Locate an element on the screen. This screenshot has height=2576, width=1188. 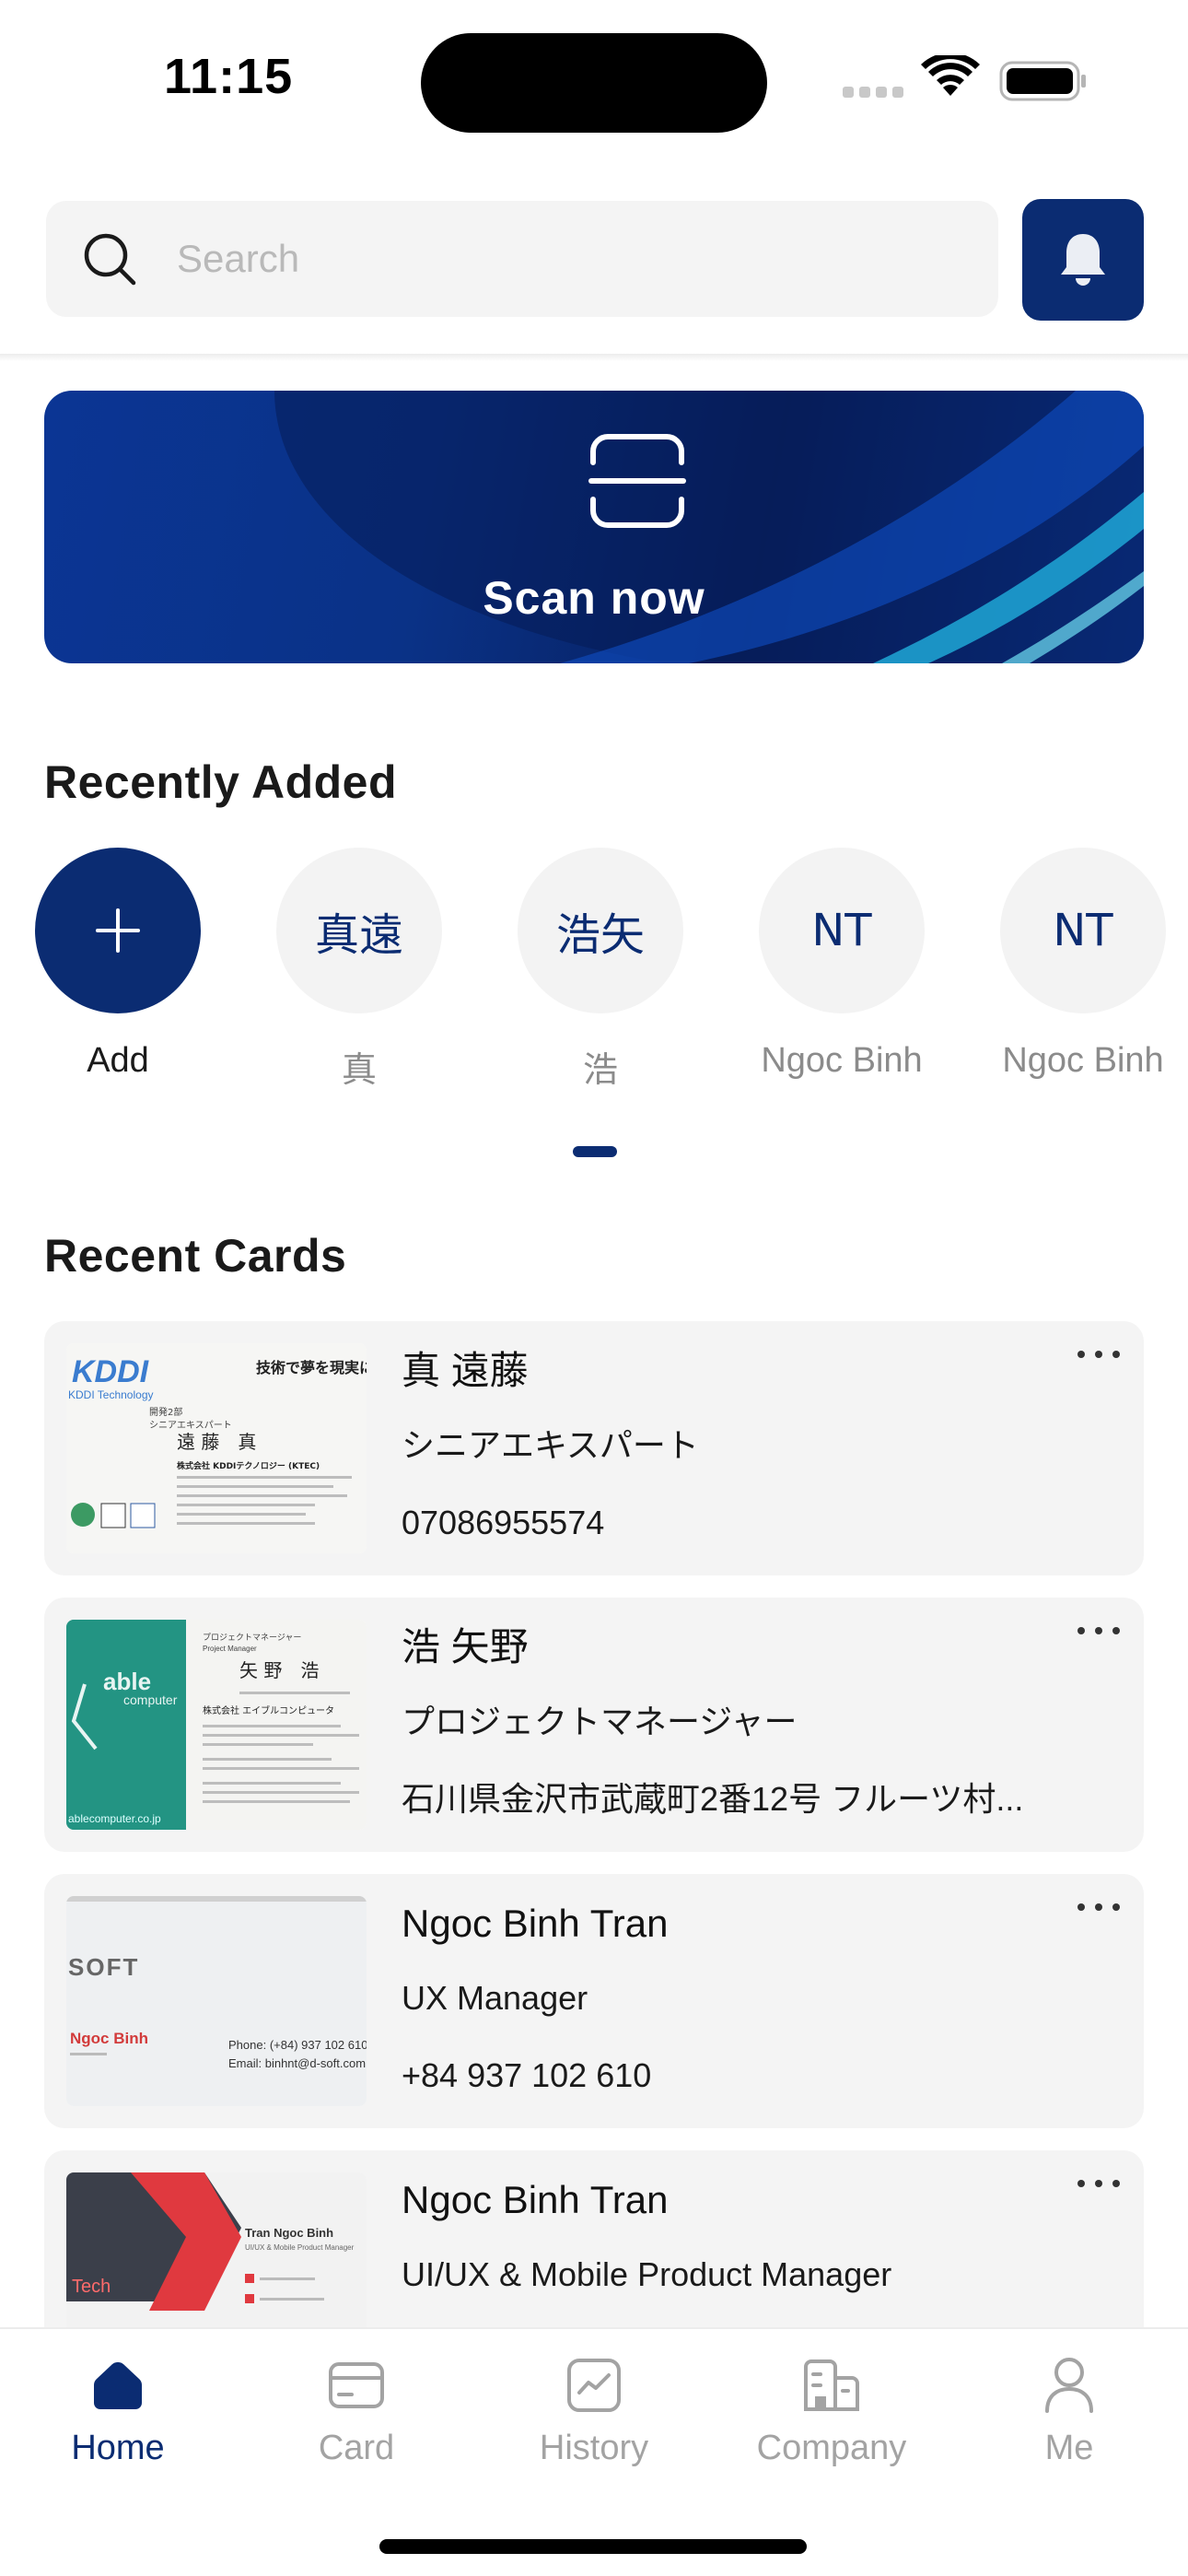
svg-text: Project Manager is located at coordinates (230, 1649).